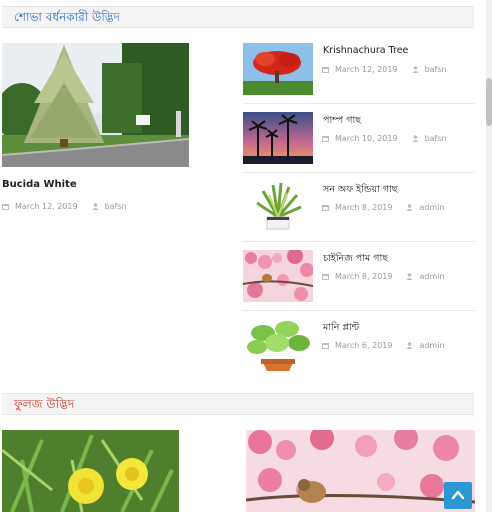  I want to click on section-header-flowering: ফুলজ উদ্ভিদ, so click(238, 404).